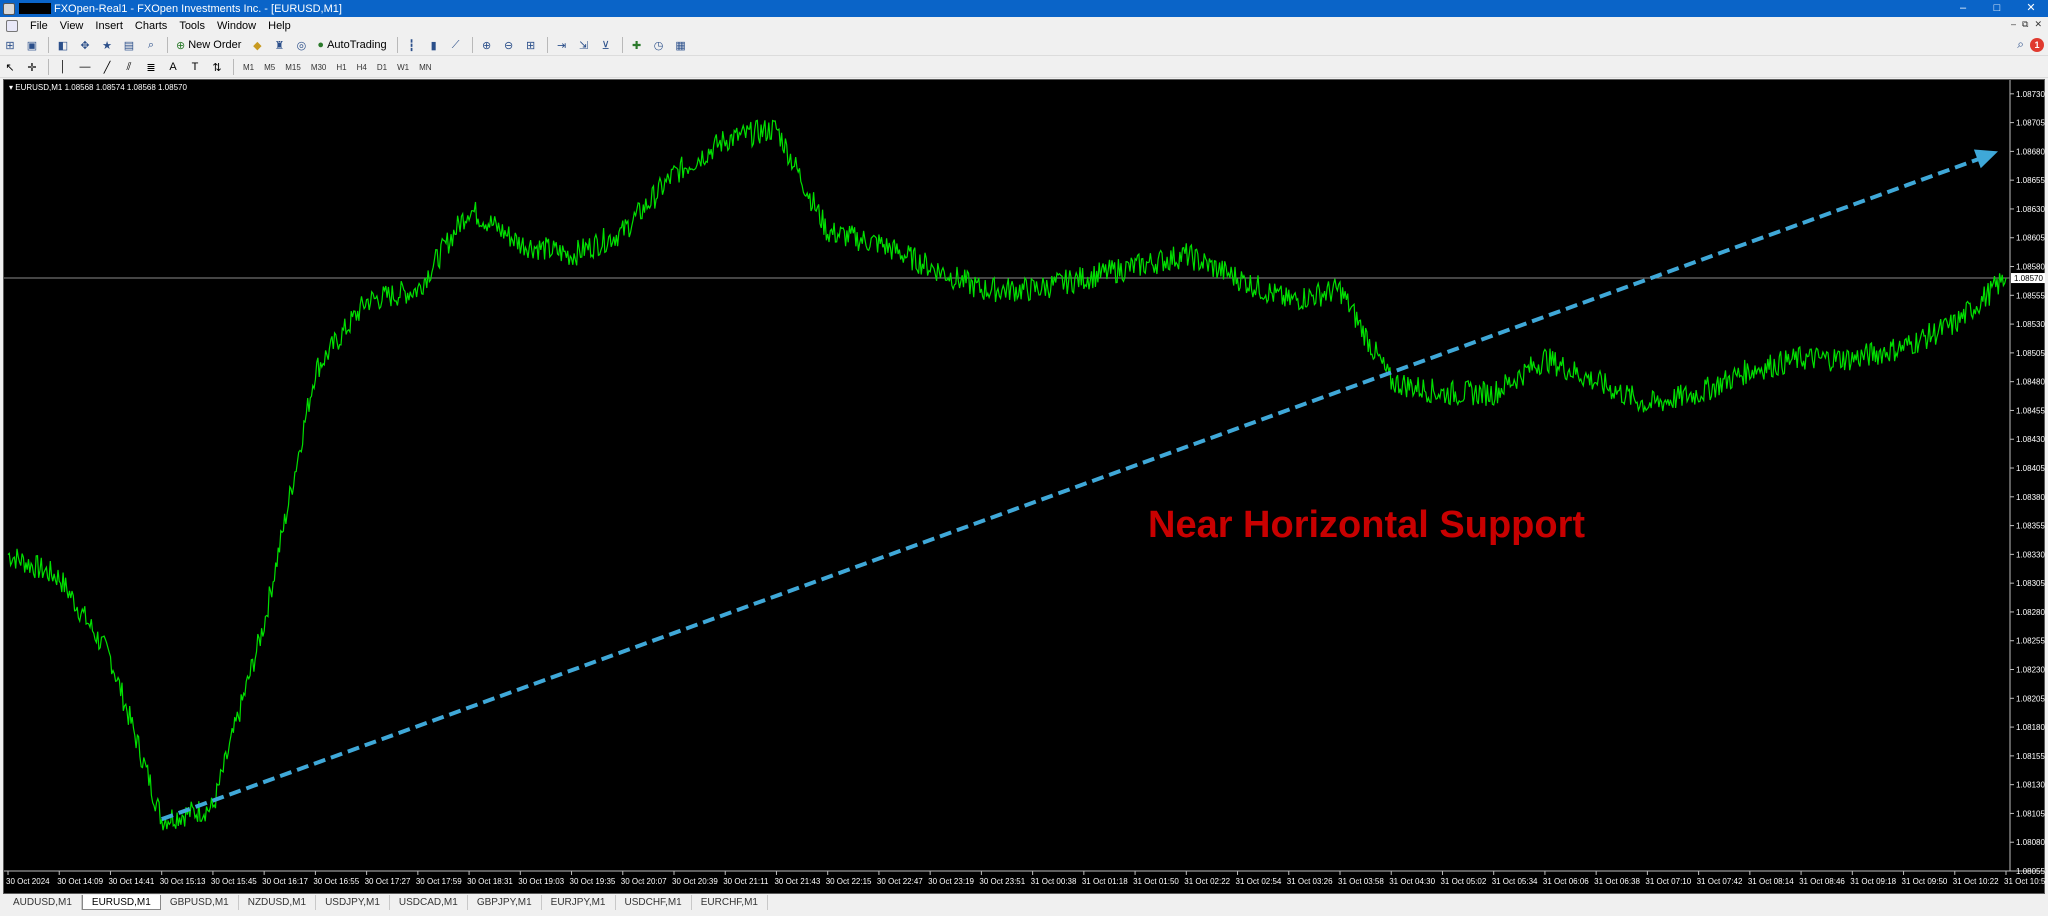 This screenshot has height=916, width=2048. What do you see at coordinates (606, 45) in the screenshot?
I see `indicators-icon: ⊻` at bounding box center [606, 45].